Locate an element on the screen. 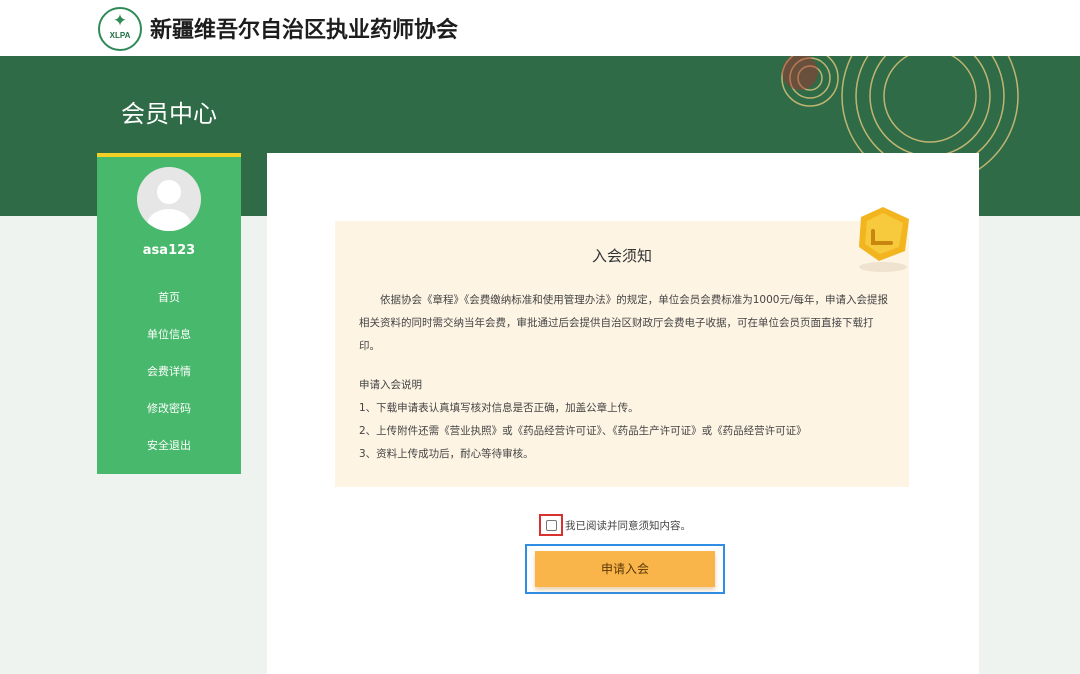  star-icon: ✦ is located at coordinates (120, 21).